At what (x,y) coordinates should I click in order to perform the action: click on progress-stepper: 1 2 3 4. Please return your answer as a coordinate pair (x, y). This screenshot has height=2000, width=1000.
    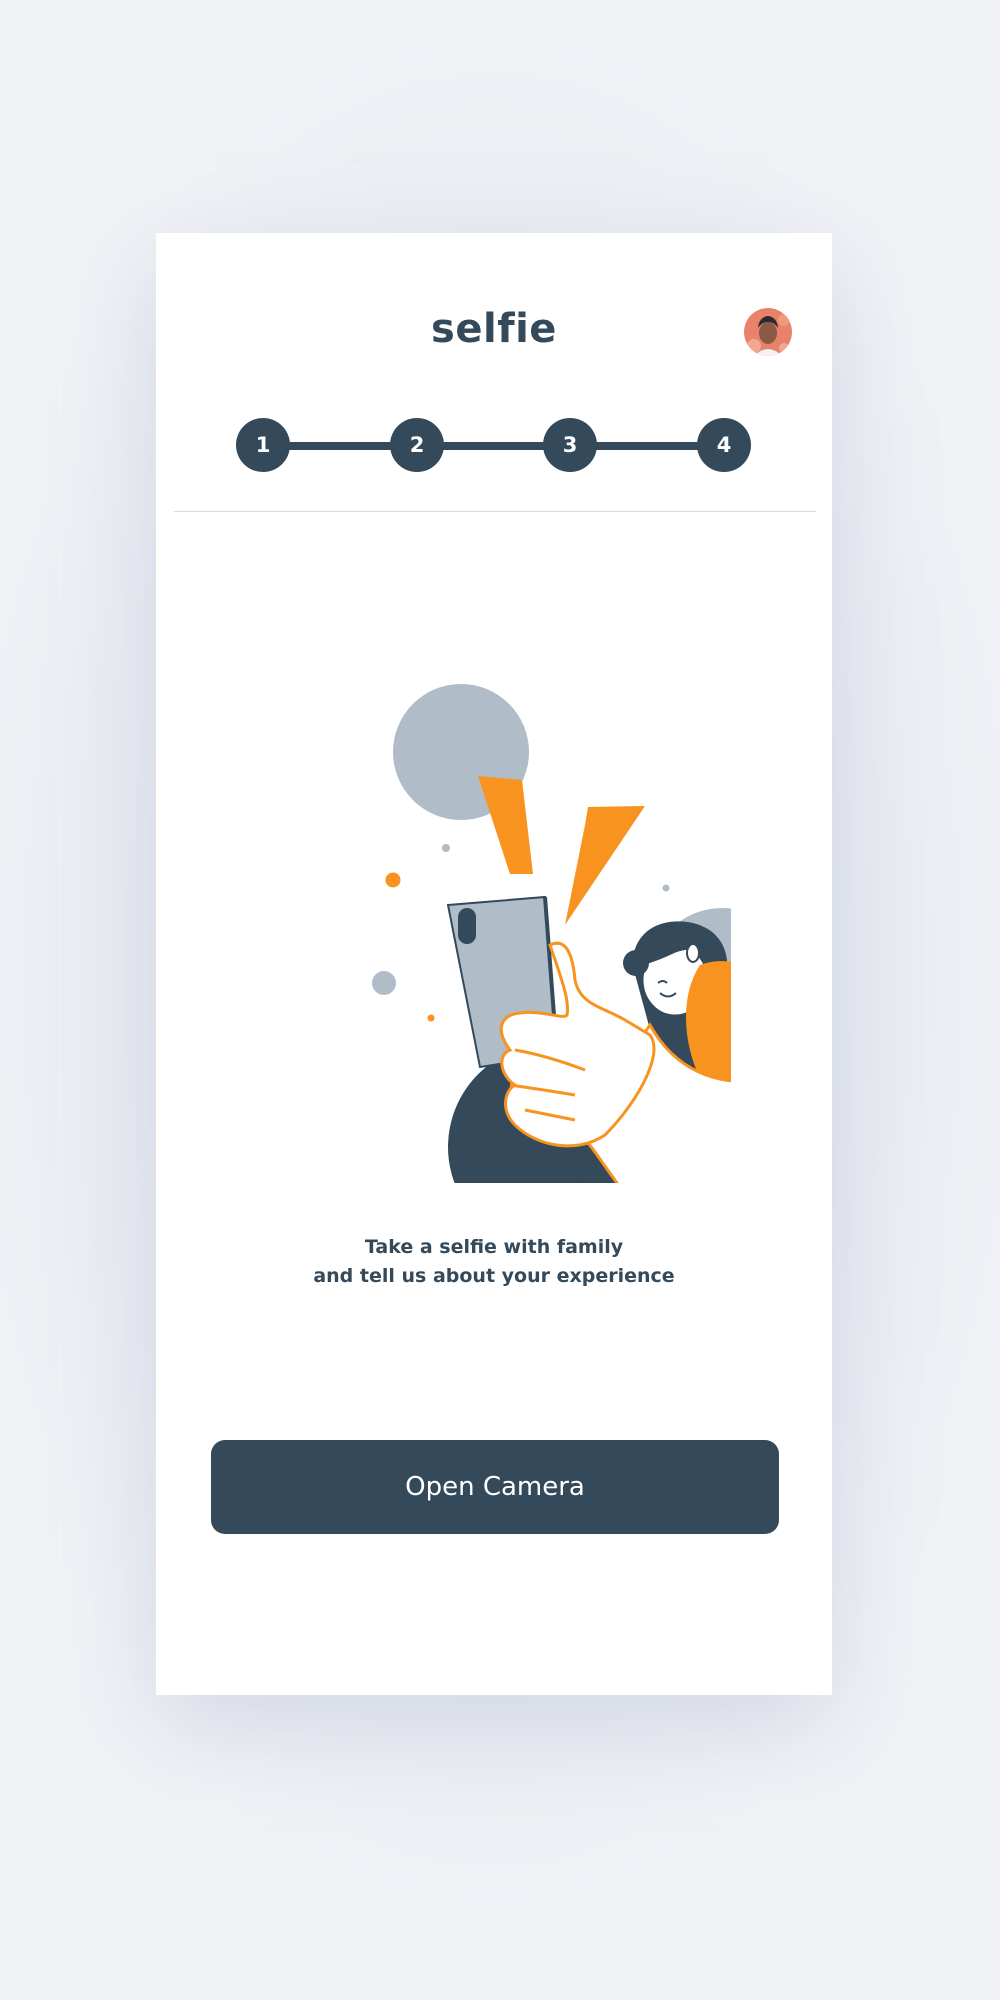
    Looking at the image, I should click on (493, 446).